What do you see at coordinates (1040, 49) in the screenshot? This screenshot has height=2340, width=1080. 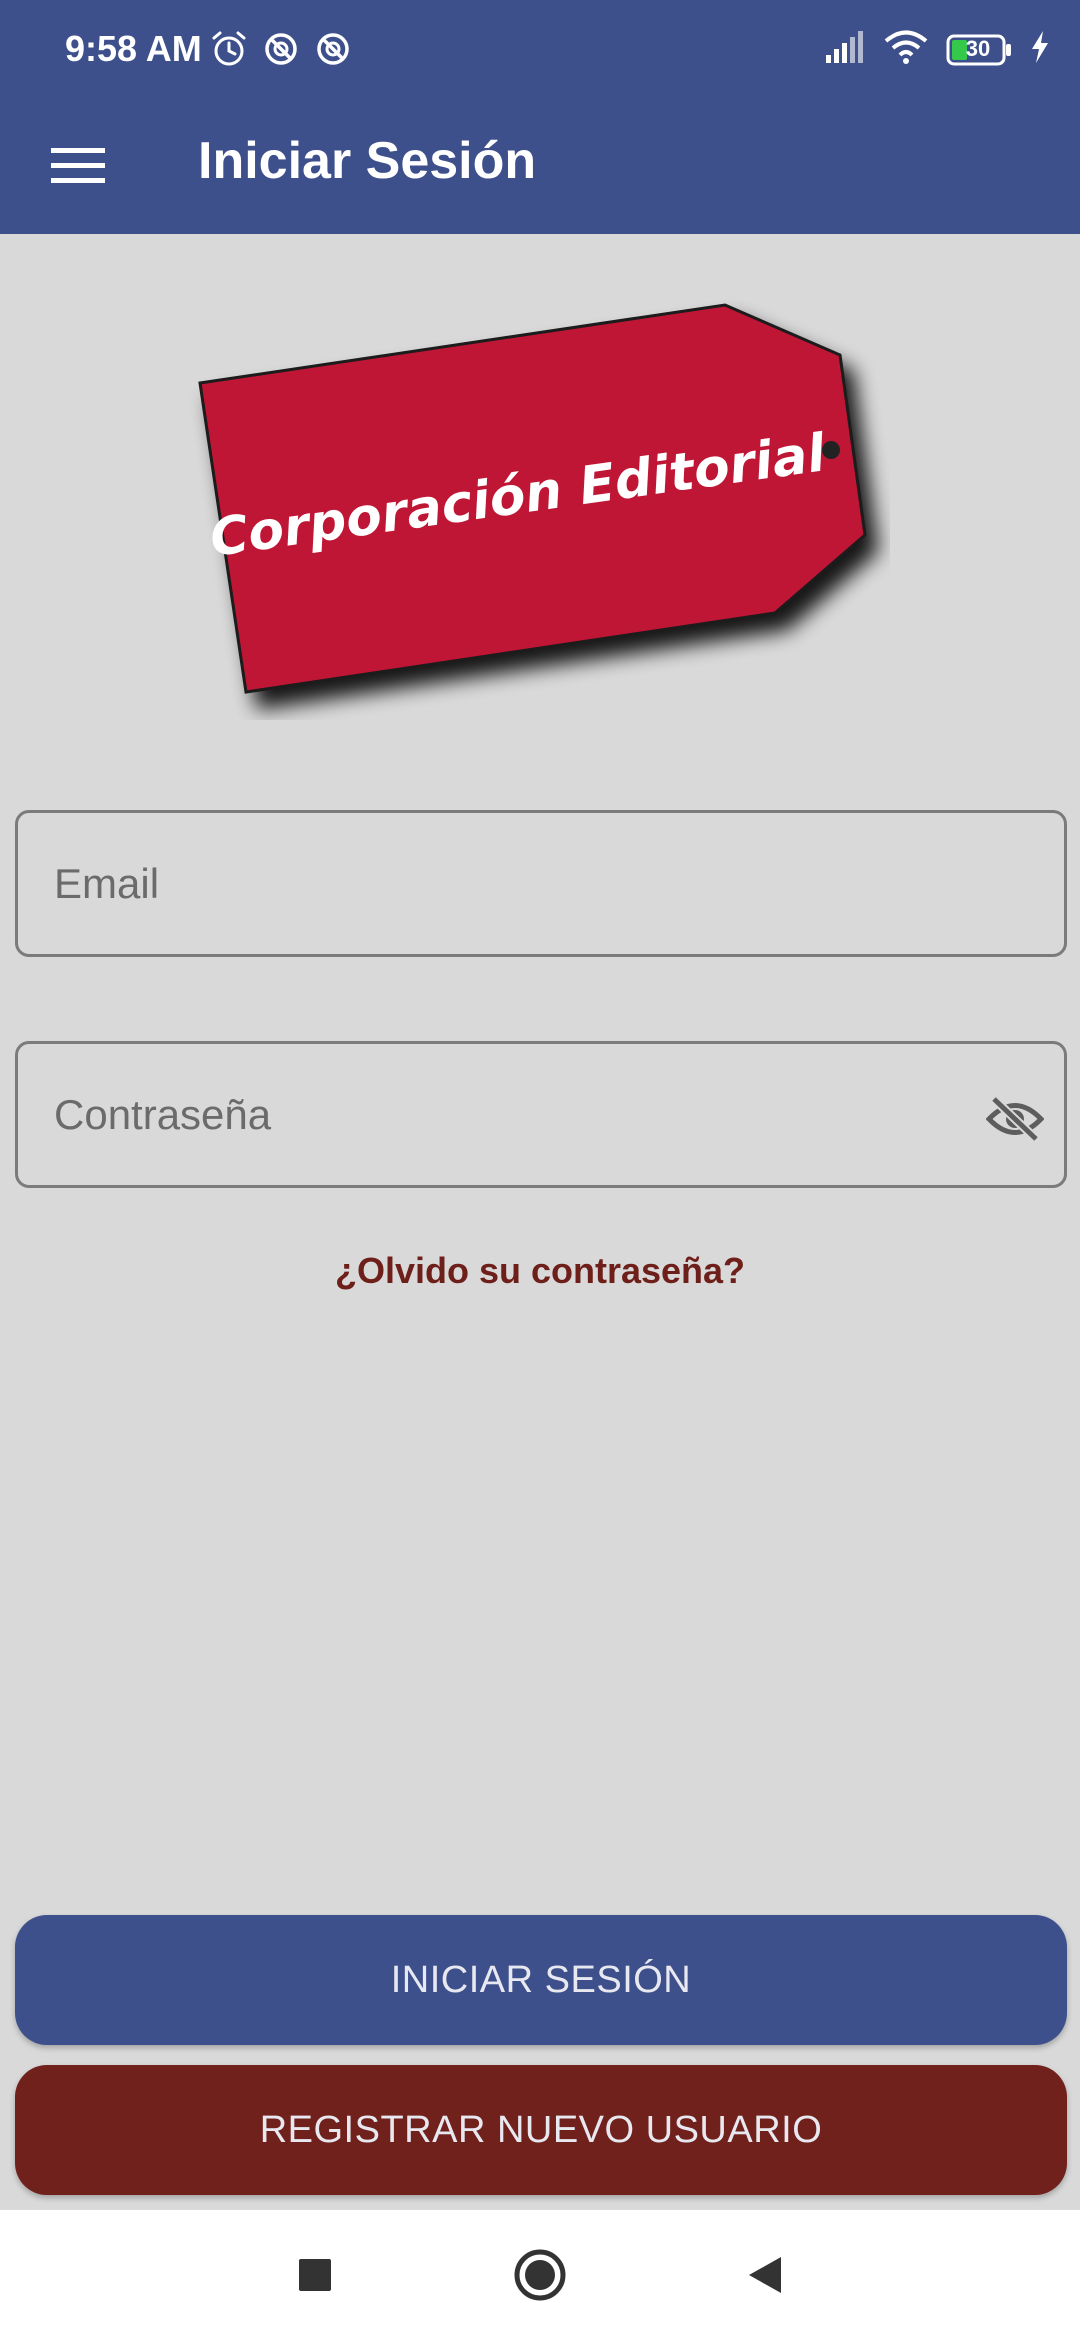 I see `charging-icon` at bounding box center [1040, 49].